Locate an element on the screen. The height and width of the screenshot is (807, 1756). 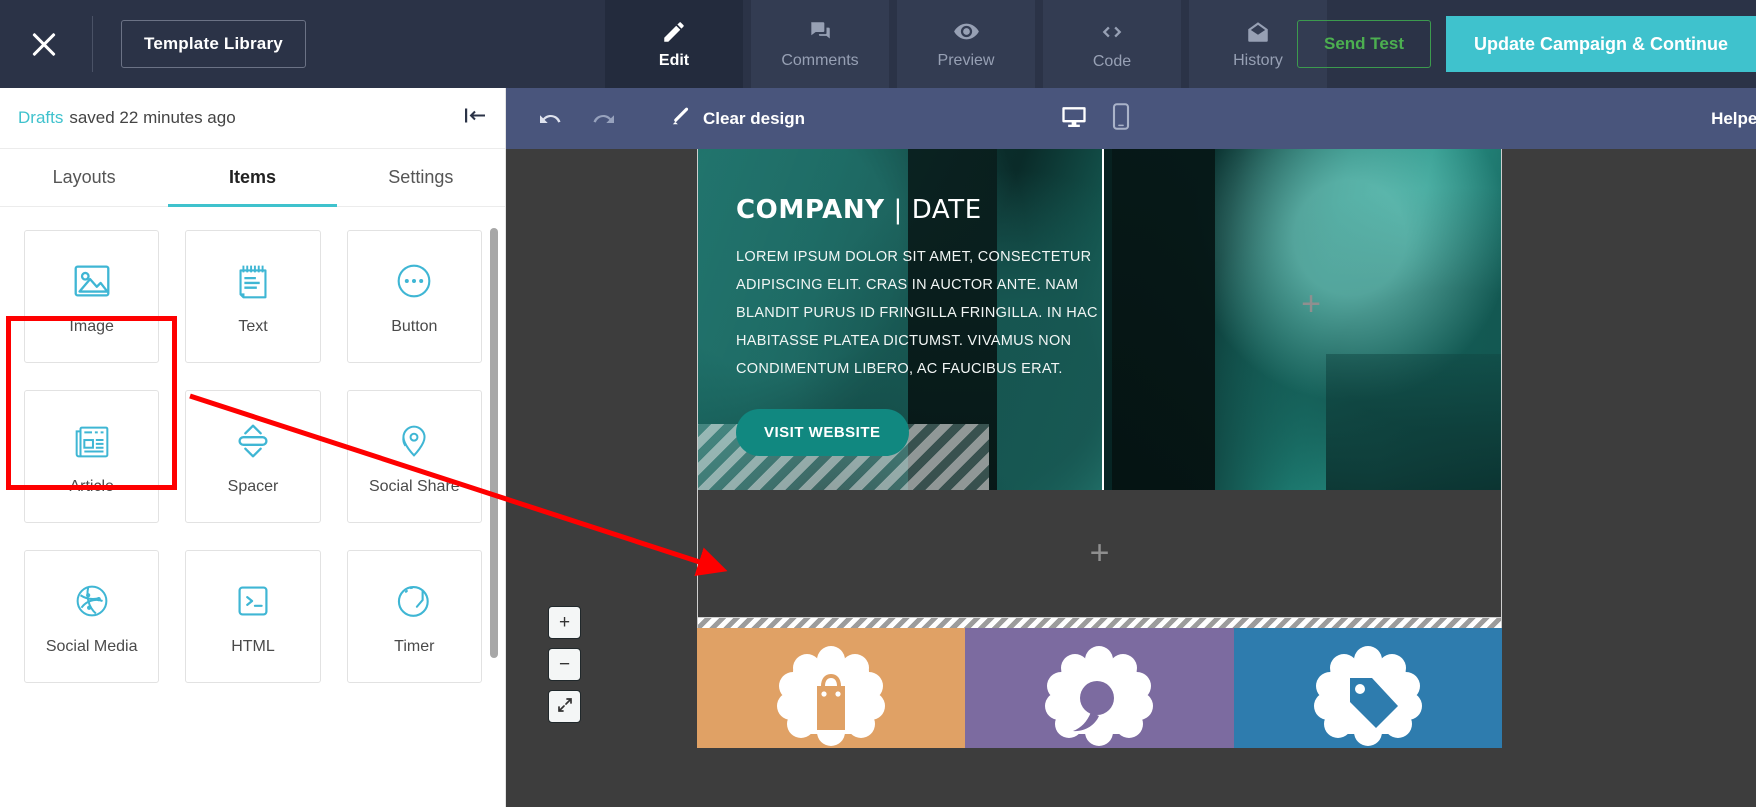
tab-comments: Comments is located at coordinates (820, 44).